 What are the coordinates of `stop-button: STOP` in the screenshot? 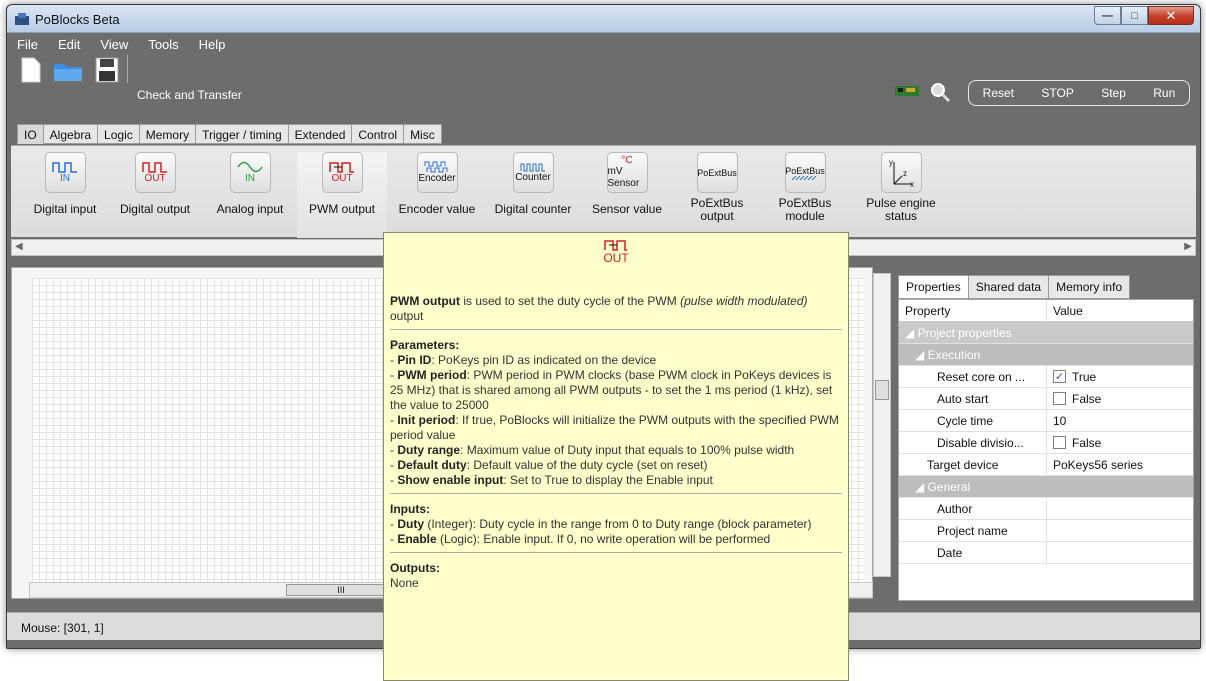 It's located at (1057, 93).